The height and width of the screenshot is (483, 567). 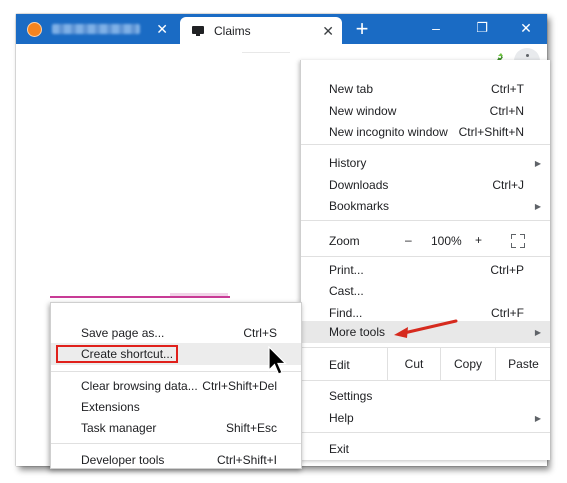 What do you see at coordinates (518, 241) in the screenshot?
I see `fullscreen-icon` at bounding box center [518, 241].